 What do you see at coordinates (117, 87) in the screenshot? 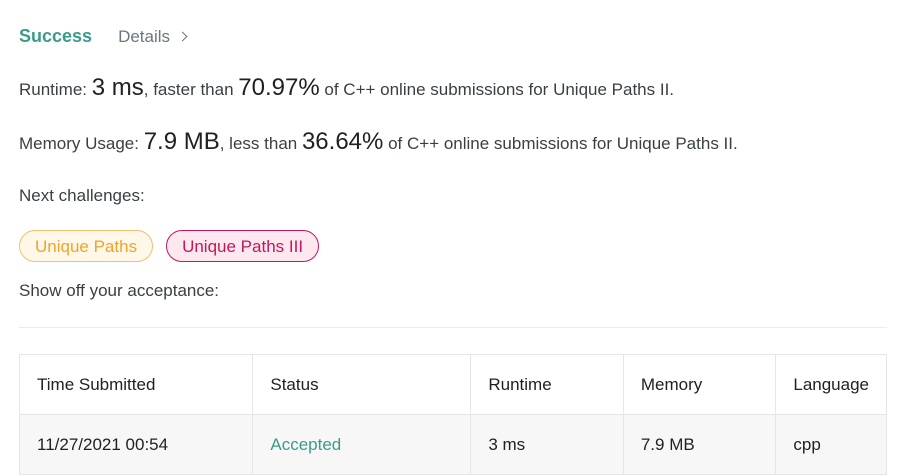
I see `runtime-value: 3 ms` at bounding box center [117, 87].